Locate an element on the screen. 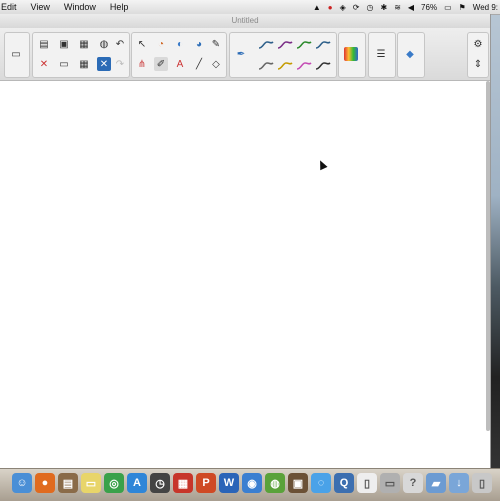 This screenshot has height=501, width=500. window-title: Untitled is located at coordinates (245, 21).